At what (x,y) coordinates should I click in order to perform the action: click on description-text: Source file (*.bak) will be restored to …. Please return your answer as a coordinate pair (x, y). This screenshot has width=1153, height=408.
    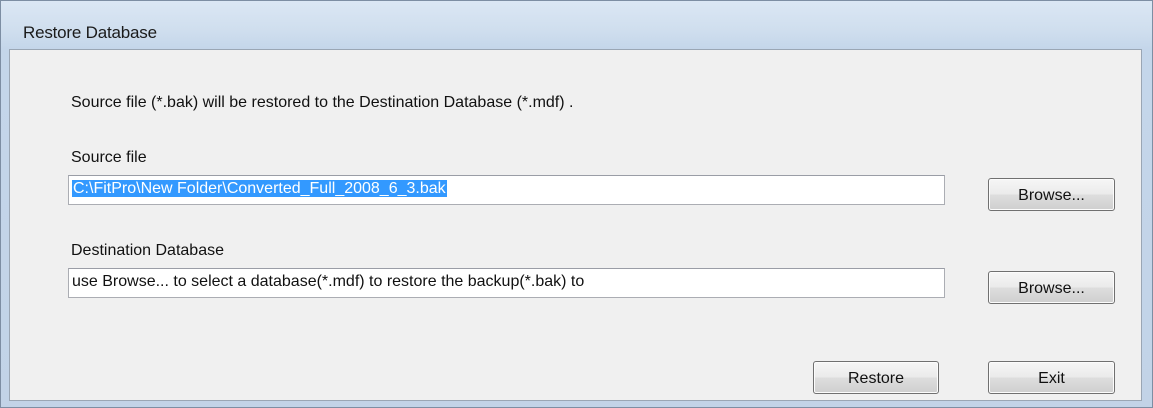
    Looking at the image, I should click on (322, 102).